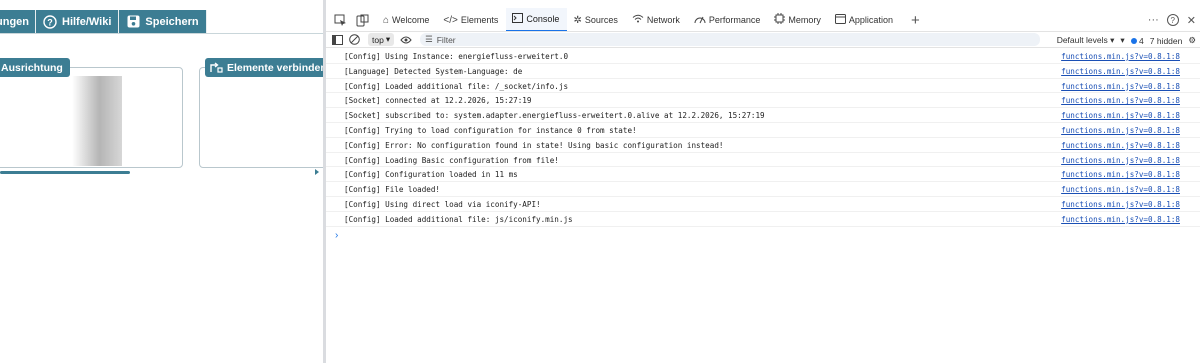 Image resolution: width=1200 pixels, height=363 pixels. Describe the element at coordinates (14, 21) in the screenshot. I see `toolbar-button-label: ungen` at that location.